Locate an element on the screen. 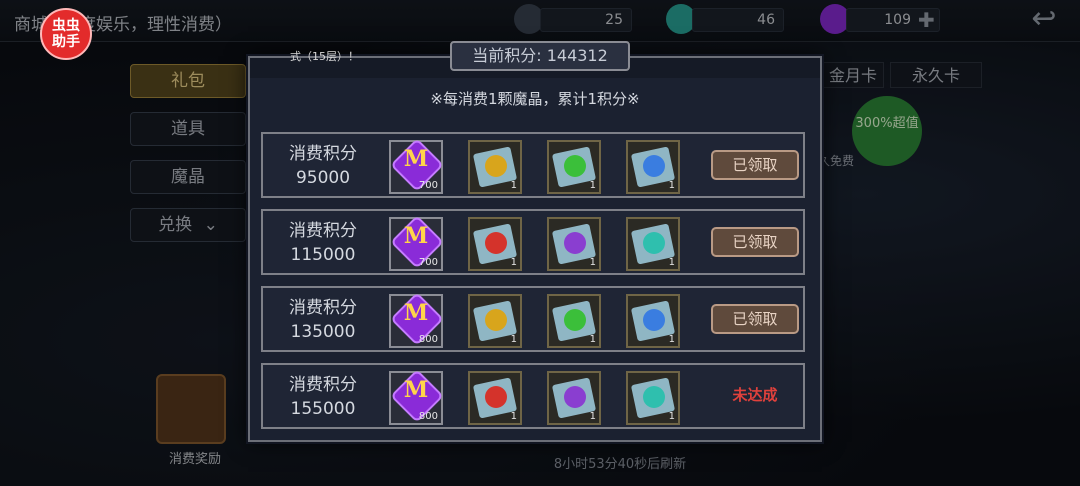 This screenshot has height=486, width=1080. threshold-label: 消费积分 155000 is located at coordinates (323, 397).